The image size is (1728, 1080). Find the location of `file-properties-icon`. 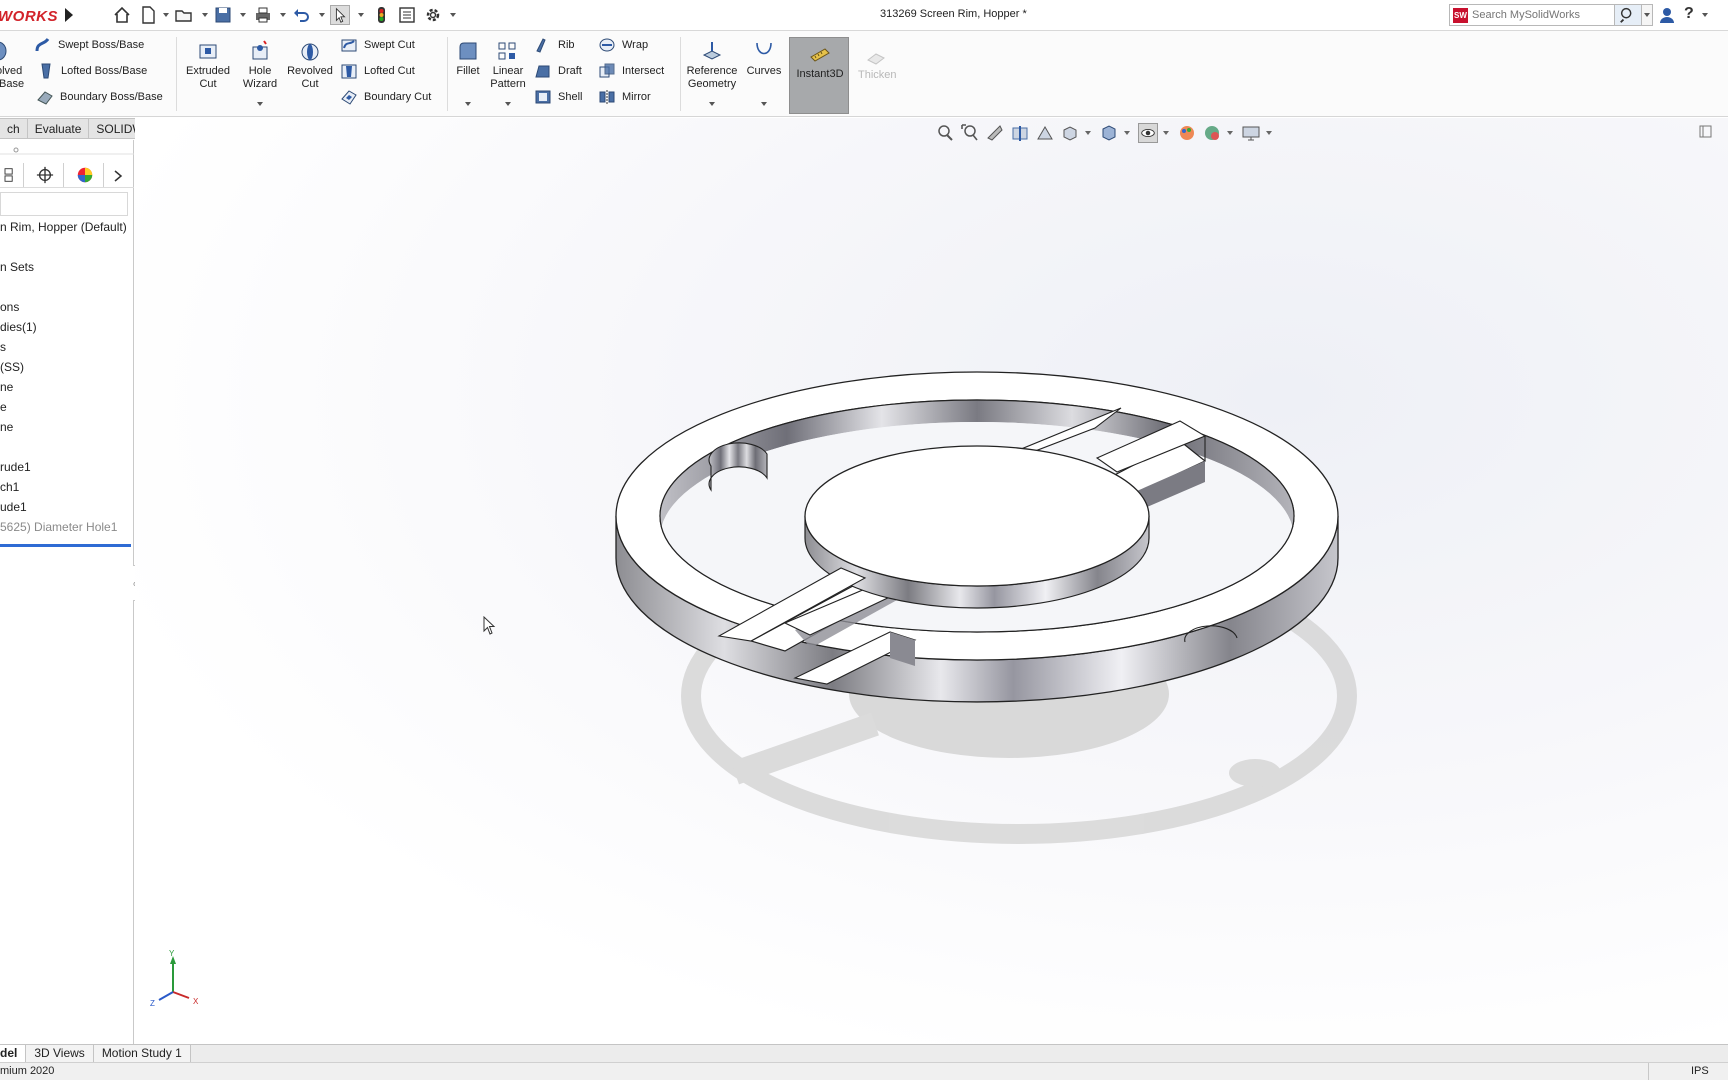

file-properties-icon is located at coordinates (407, 15).